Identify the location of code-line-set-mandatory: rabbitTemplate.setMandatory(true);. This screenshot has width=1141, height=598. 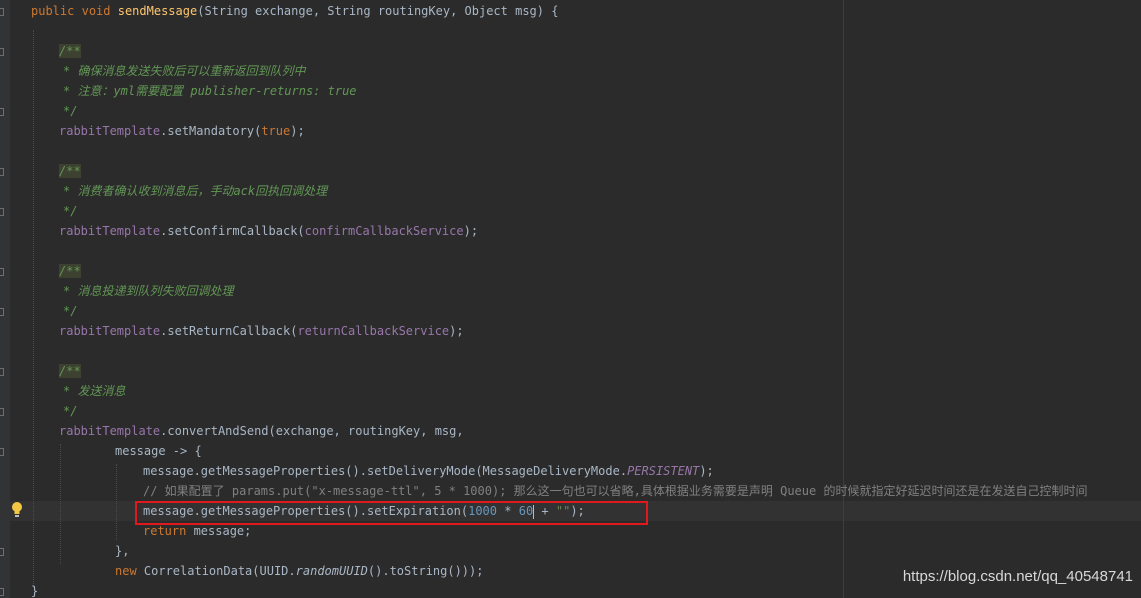
(182, 131).